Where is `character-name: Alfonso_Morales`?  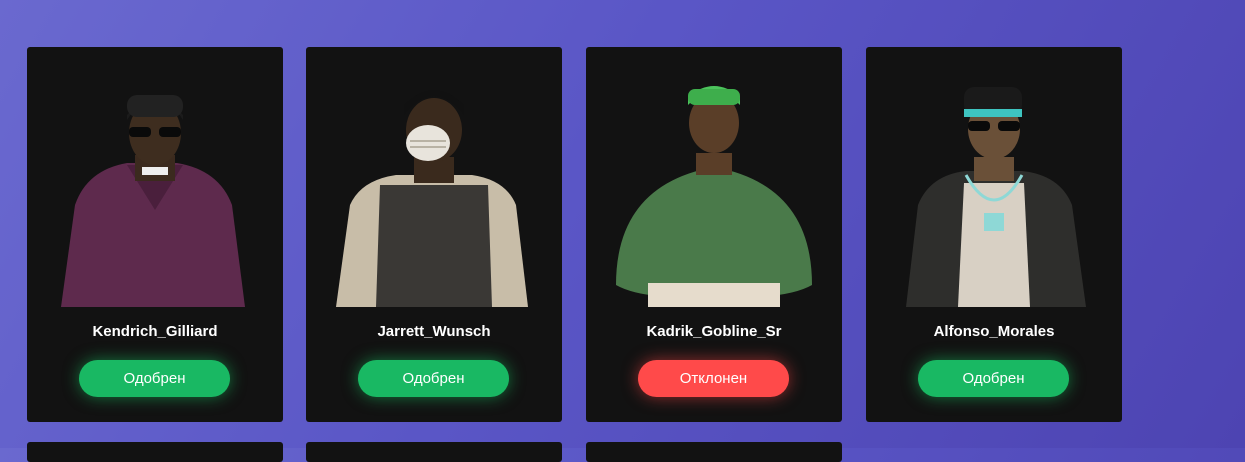 character-name: Alfonso_Morales is located at coordinates (994, 331).